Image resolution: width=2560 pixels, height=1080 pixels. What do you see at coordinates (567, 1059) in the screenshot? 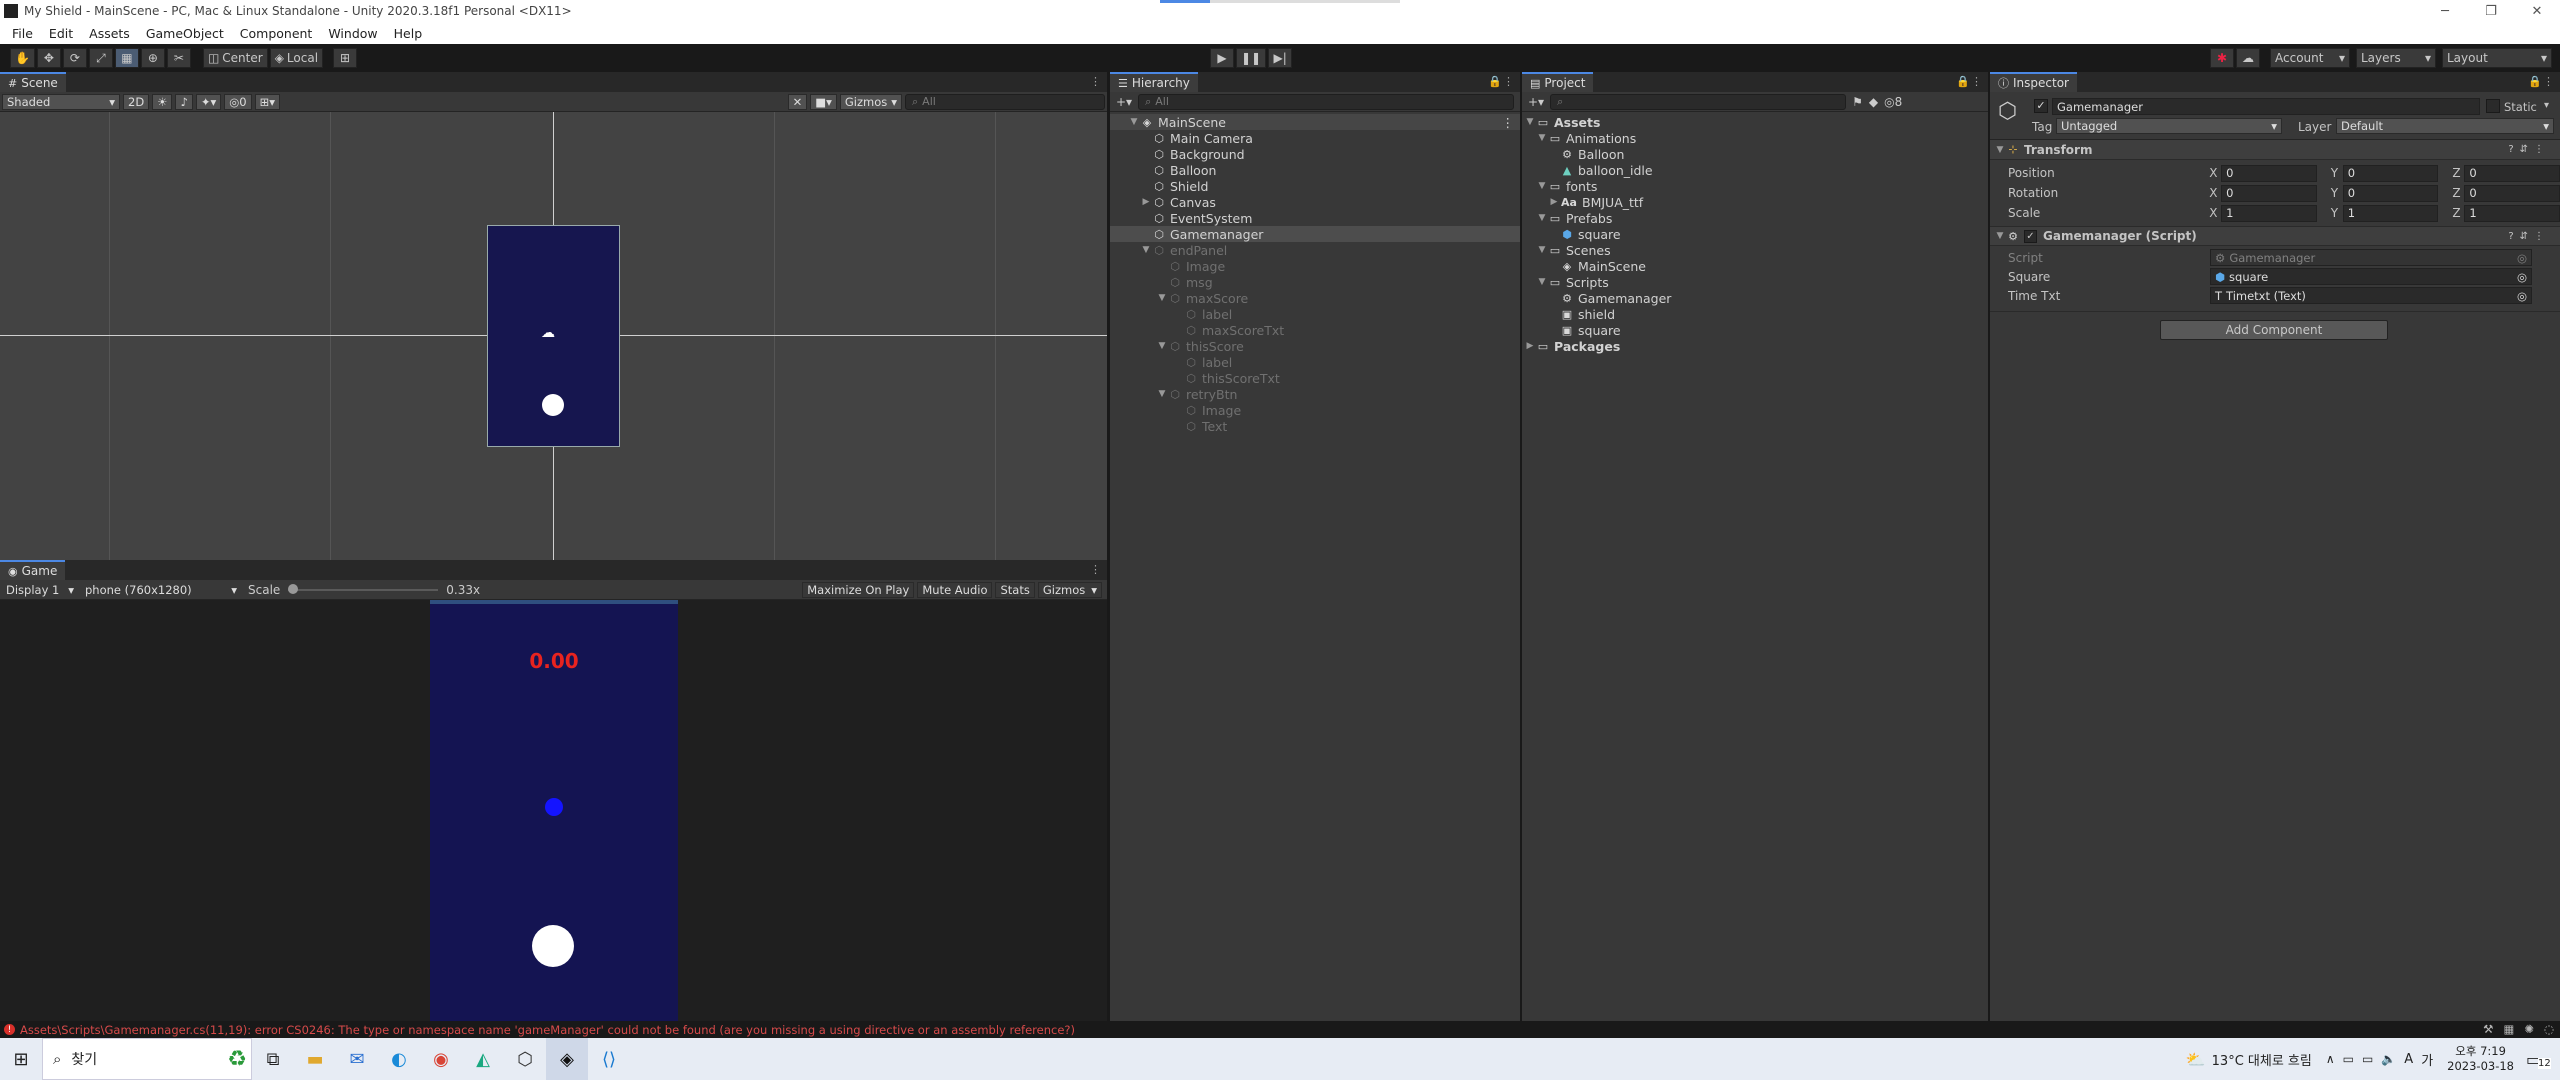
I see `unity-editor-icon: ◈` at bounding box center [567, 1059].